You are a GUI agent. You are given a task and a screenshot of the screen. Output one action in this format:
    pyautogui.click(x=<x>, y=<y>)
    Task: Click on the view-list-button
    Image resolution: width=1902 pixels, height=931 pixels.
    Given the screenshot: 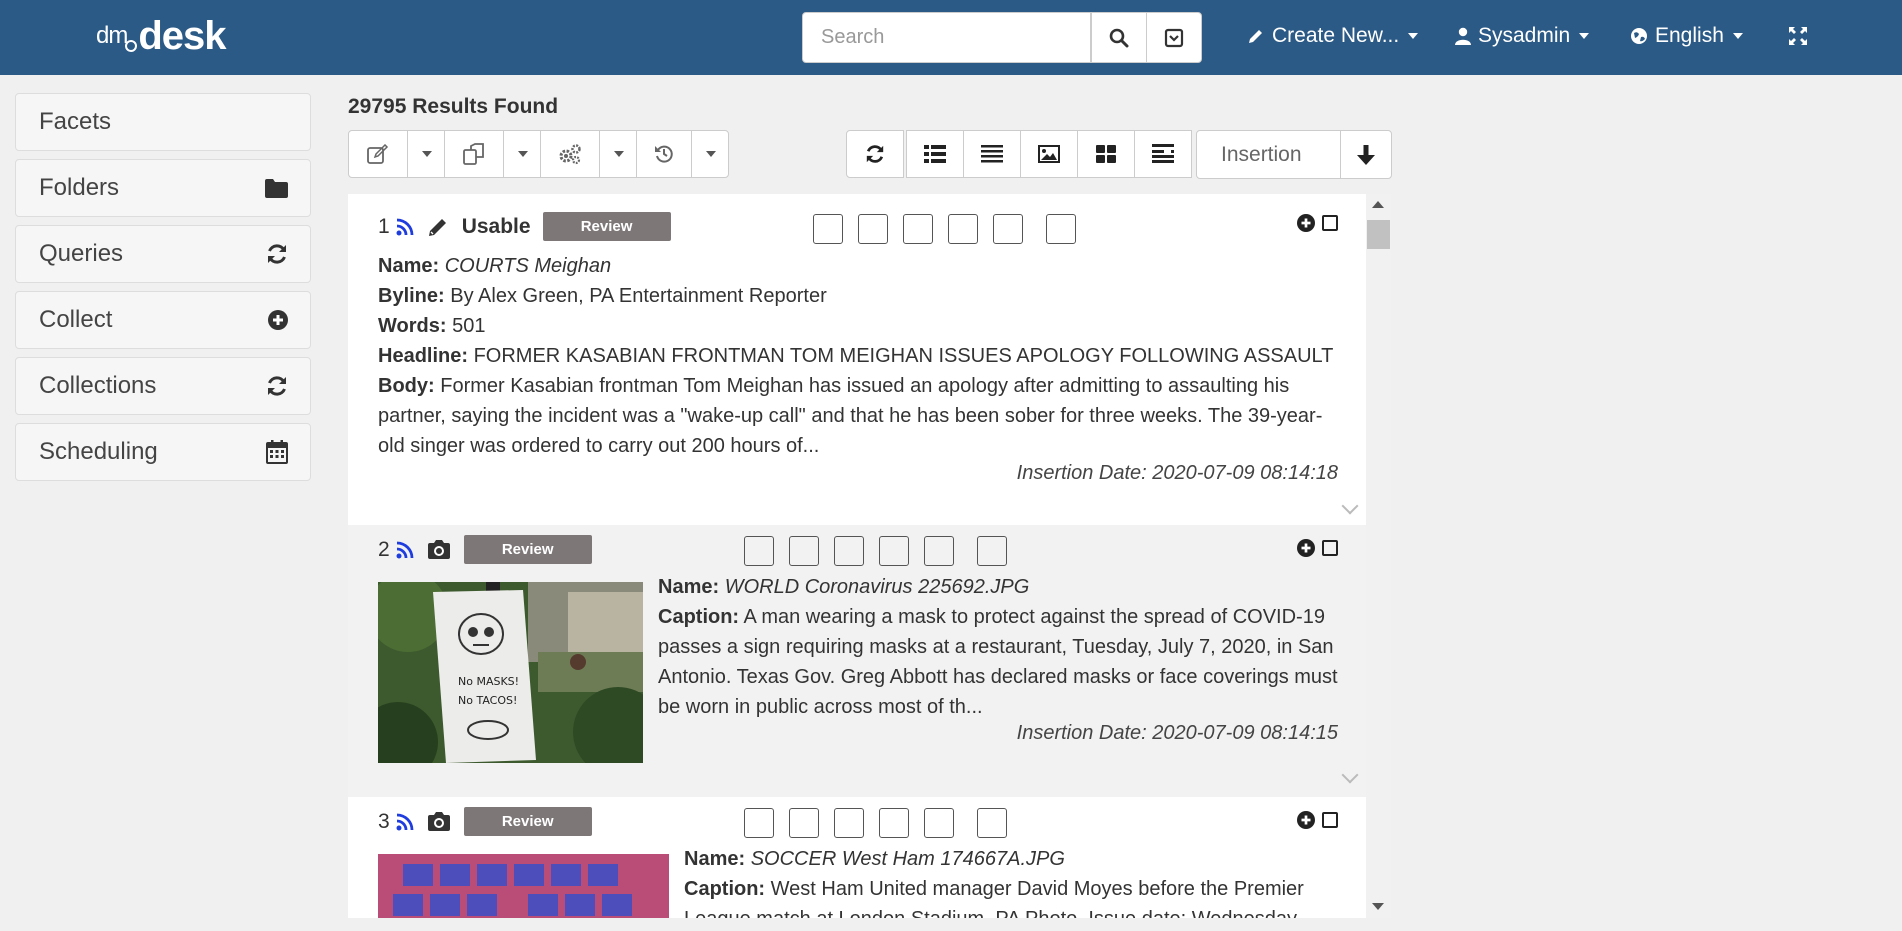 What is the action you would take?
    pyautogui.click(x=935, y=154)
    